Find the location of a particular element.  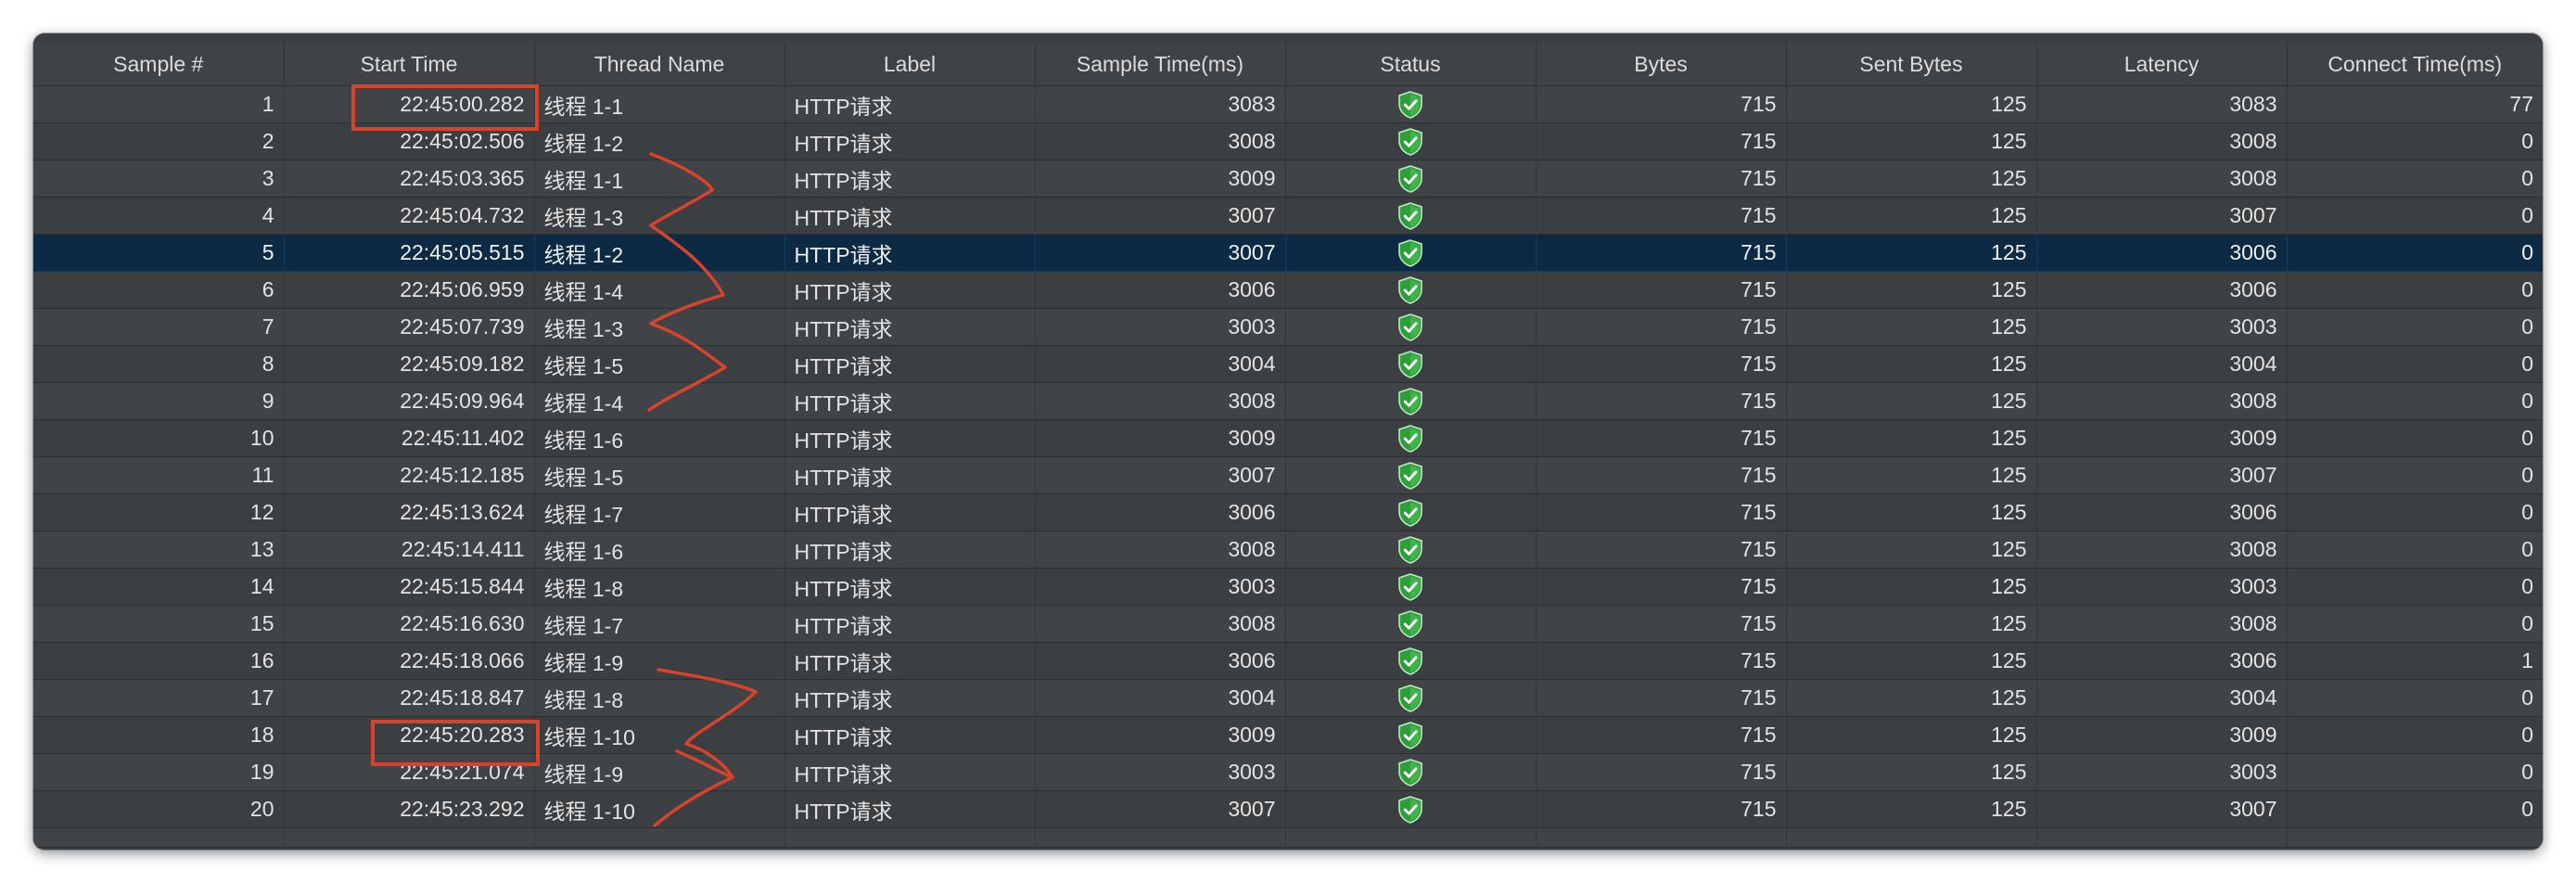

cell-start-time: 22:45:18.066 is located at coordinates (410, 661).